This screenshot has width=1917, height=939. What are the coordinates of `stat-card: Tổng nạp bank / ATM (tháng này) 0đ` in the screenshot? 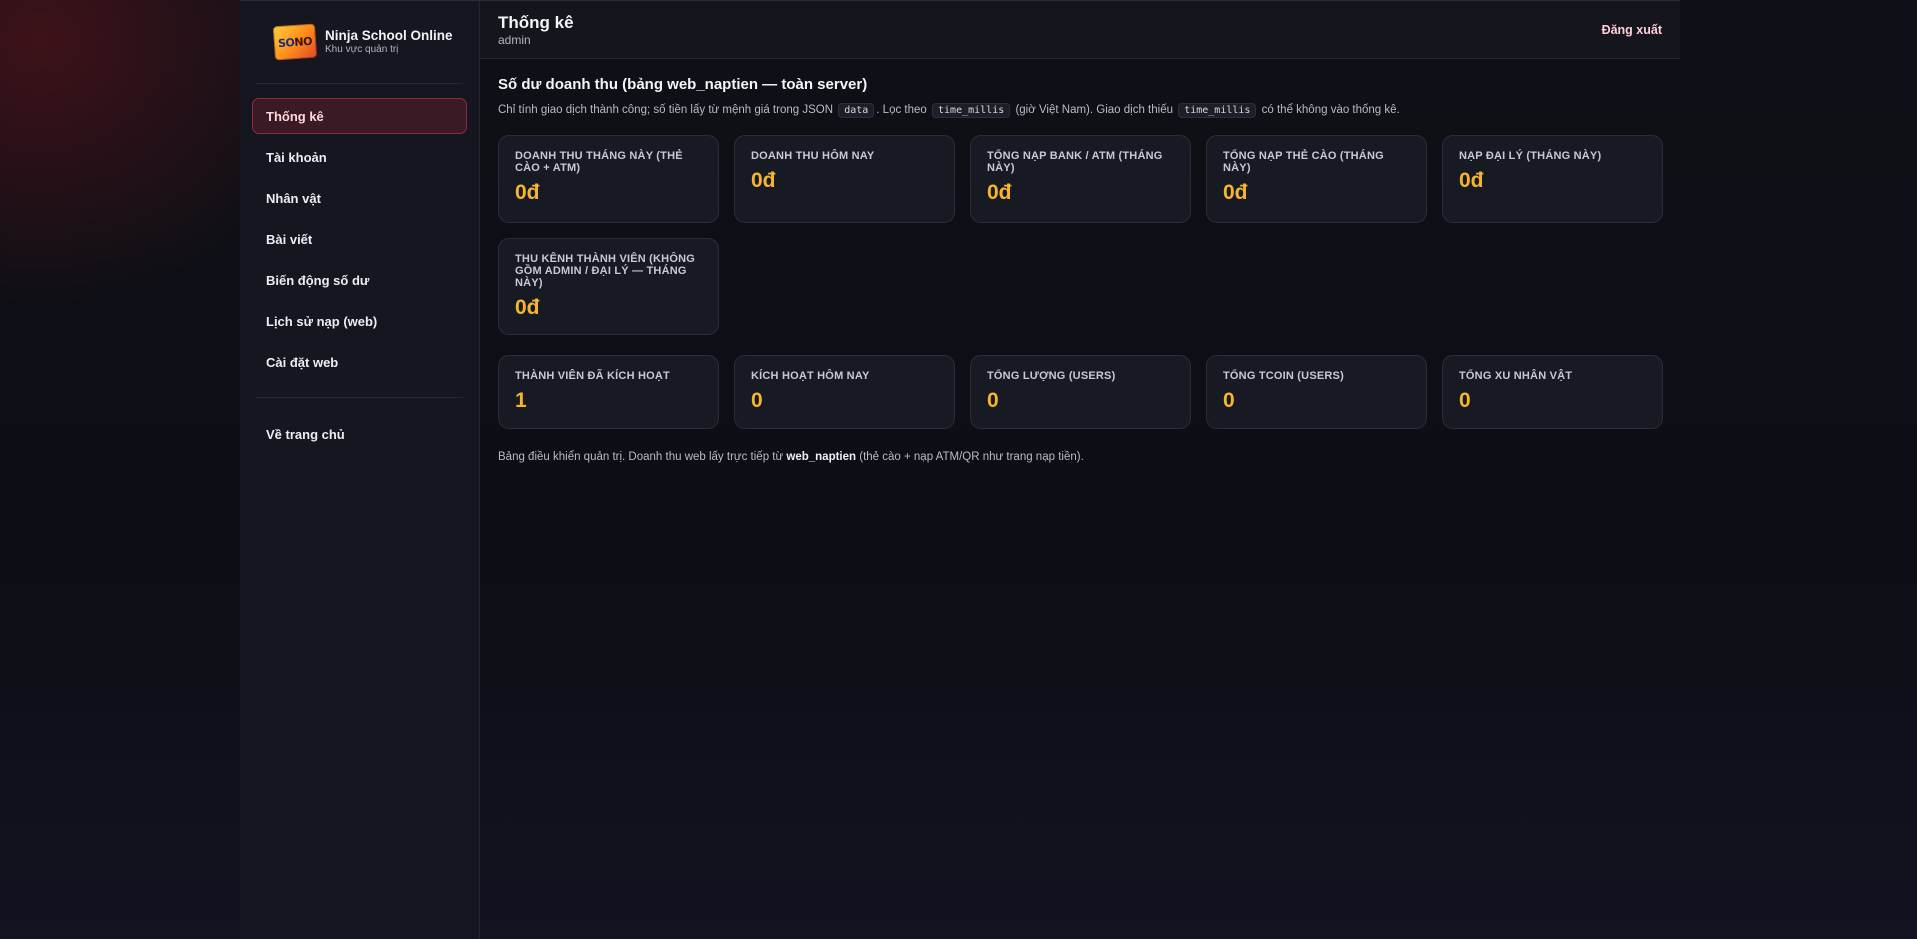 It's located at (1080, 179).